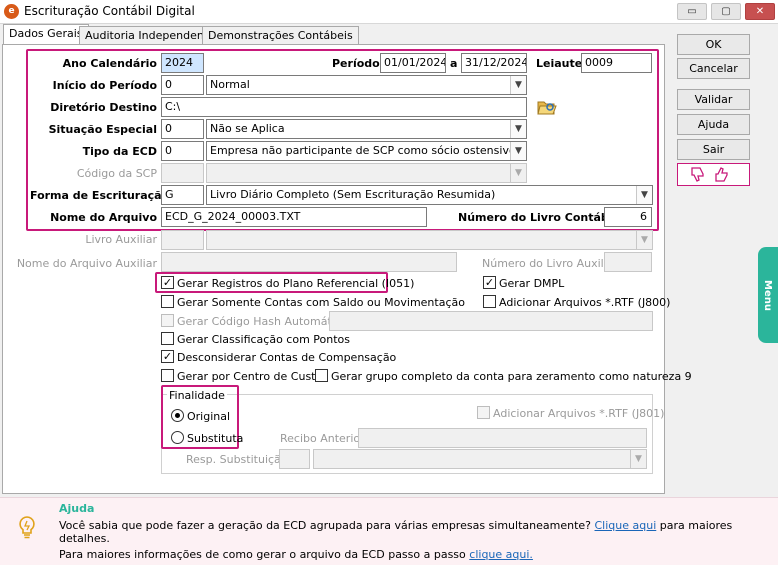  I want to click on ajuda-button: Ajuda, so click(713, 124).